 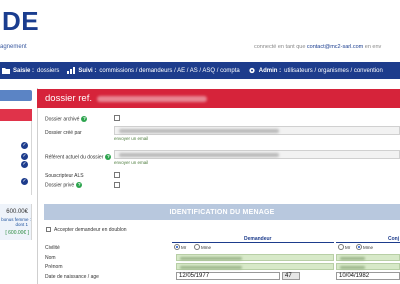 What do you see at coordinates (21, 224) in the screenshot?
I see `amount-detail: dont 1` at bounding box center [21, 224].